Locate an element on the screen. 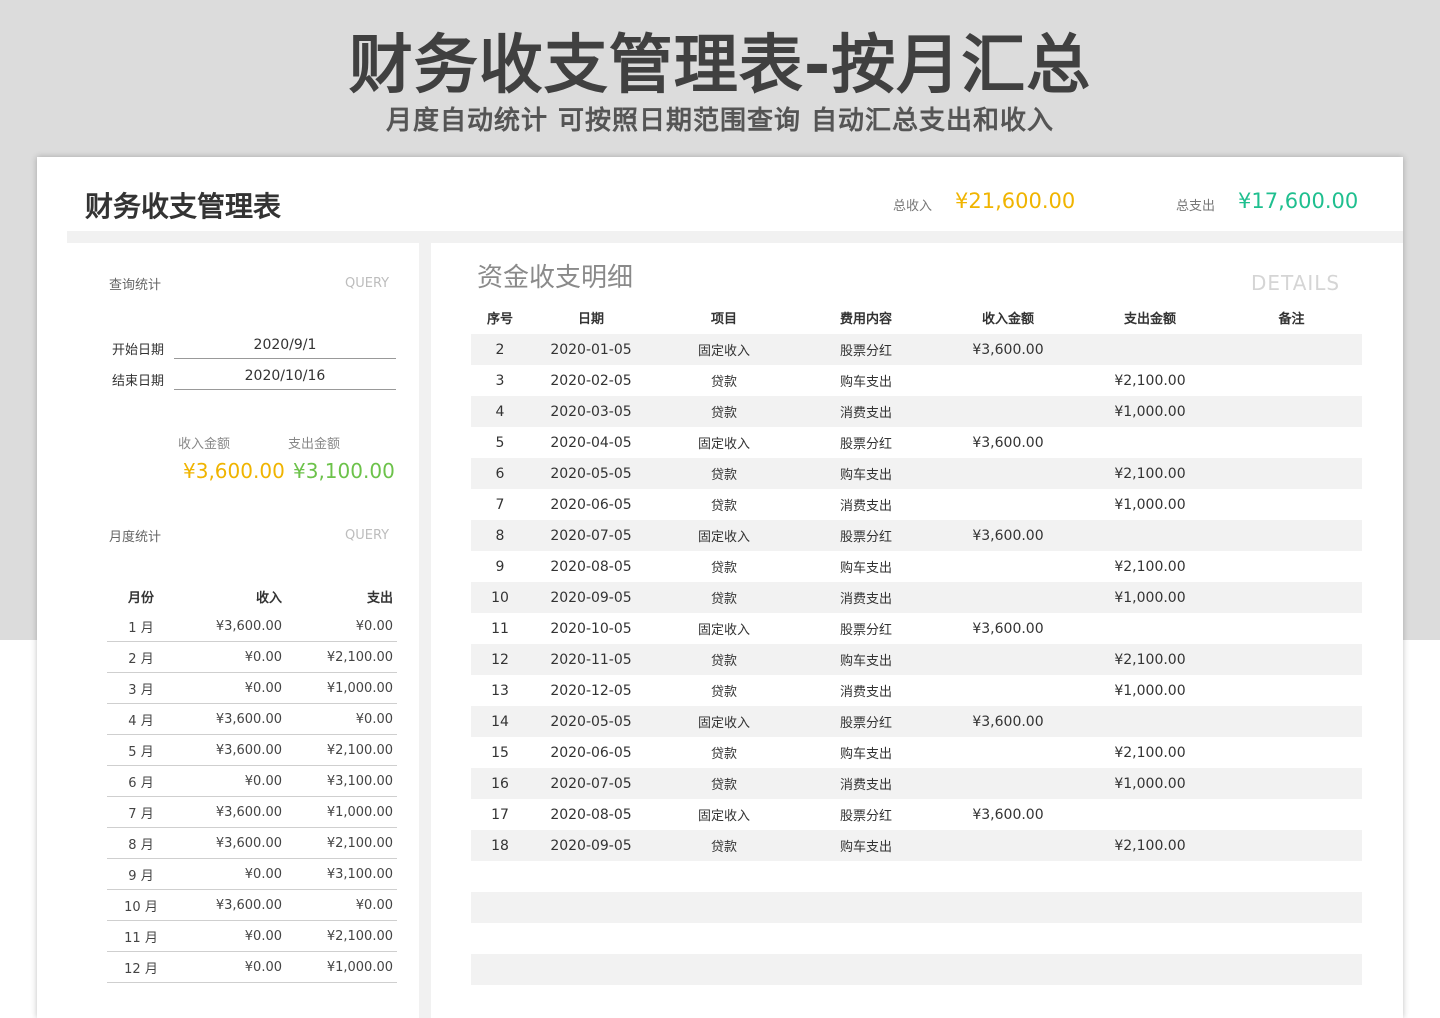 The image size is (1440, 1018). monthly-cell-month: 12 月 is located at coordinates (141, 967).